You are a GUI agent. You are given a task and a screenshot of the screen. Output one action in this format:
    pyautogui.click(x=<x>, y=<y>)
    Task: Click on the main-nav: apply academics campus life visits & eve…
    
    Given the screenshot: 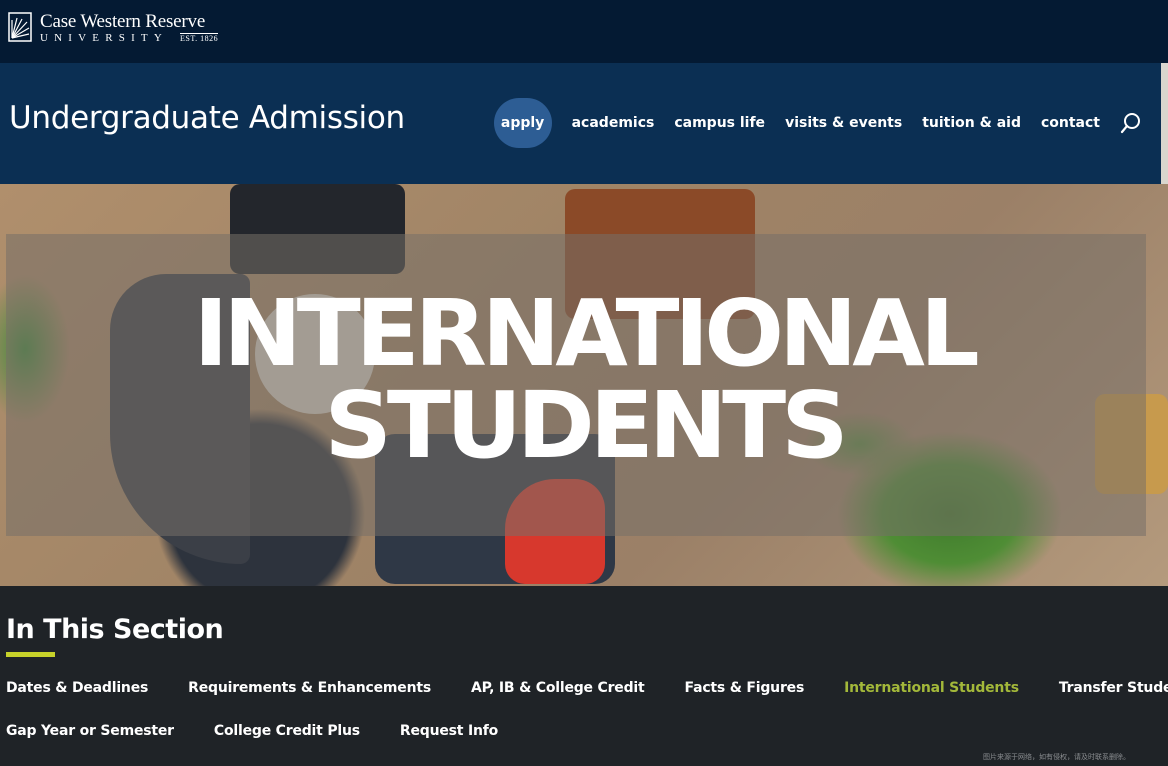 What is the action you would take?
    pyautogui.click(x=817, y=123)
    